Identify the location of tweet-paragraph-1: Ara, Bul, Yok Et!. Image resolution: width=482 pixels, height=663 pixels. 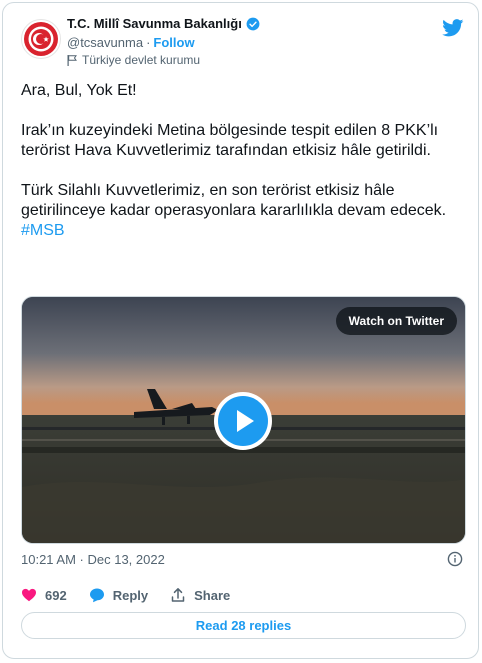
(79, 90).